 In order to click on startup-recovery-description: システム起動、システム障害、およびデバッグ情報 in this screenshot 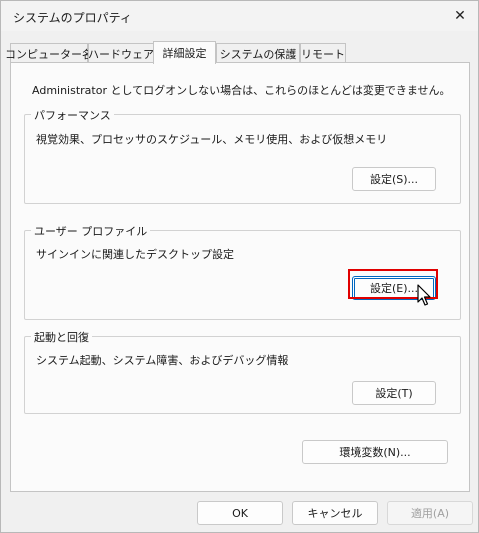, I will do `click(162, 360)`.